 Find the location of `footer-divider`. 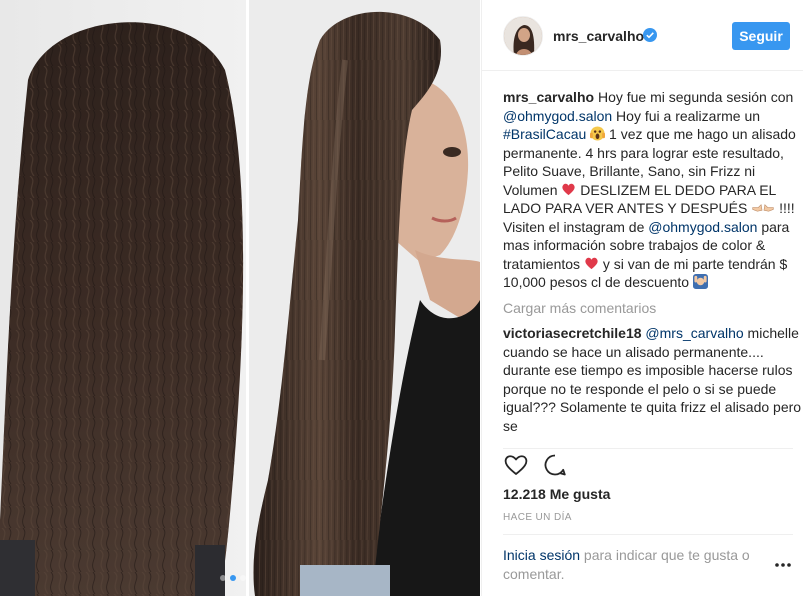

footer-divider is located at coordinates (648, 534).